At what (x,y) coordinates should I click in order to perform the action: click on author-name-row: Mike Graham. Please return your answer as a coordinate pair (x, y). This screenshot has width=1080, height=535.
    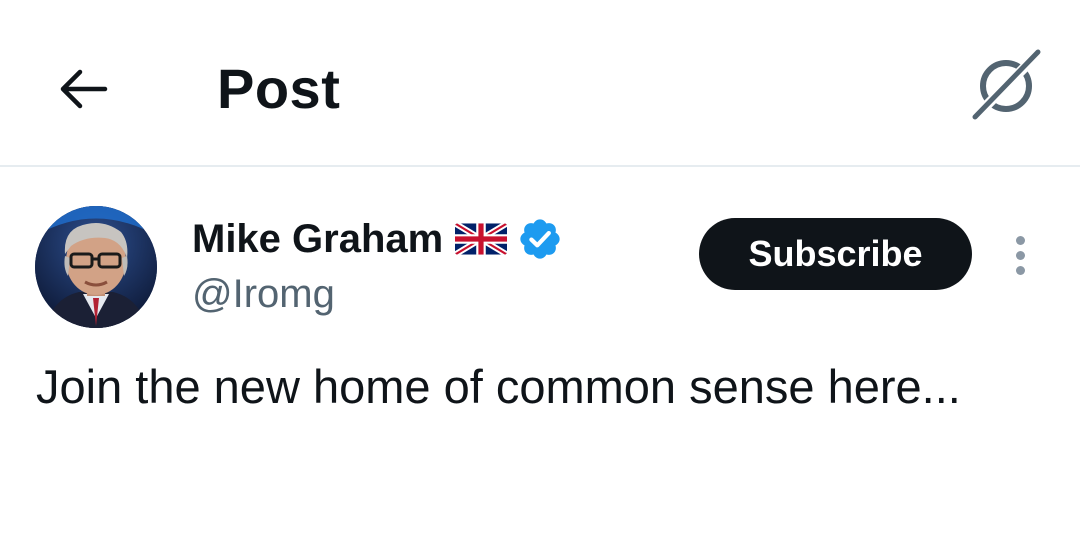
    Looking at the image, I should click on (377, 239).